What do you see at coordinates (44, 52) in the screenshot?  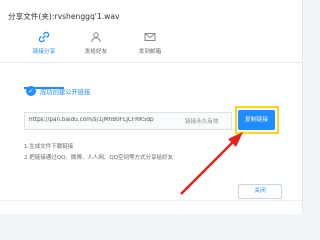 I see `tab-label: 链接分享` at bounding box center [44, 52].